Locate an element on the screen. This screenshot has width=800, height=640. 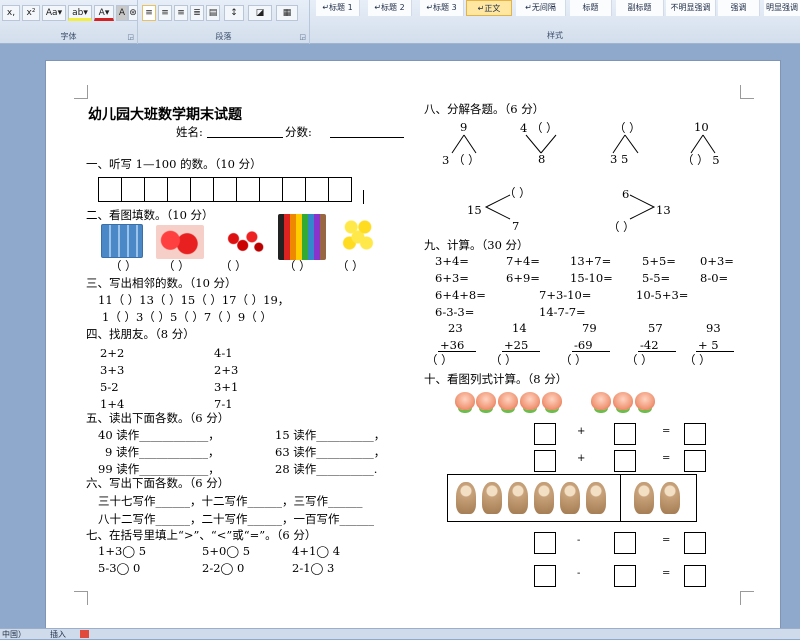
match-right-2: 2+3 is located at coordinates (226, 370).